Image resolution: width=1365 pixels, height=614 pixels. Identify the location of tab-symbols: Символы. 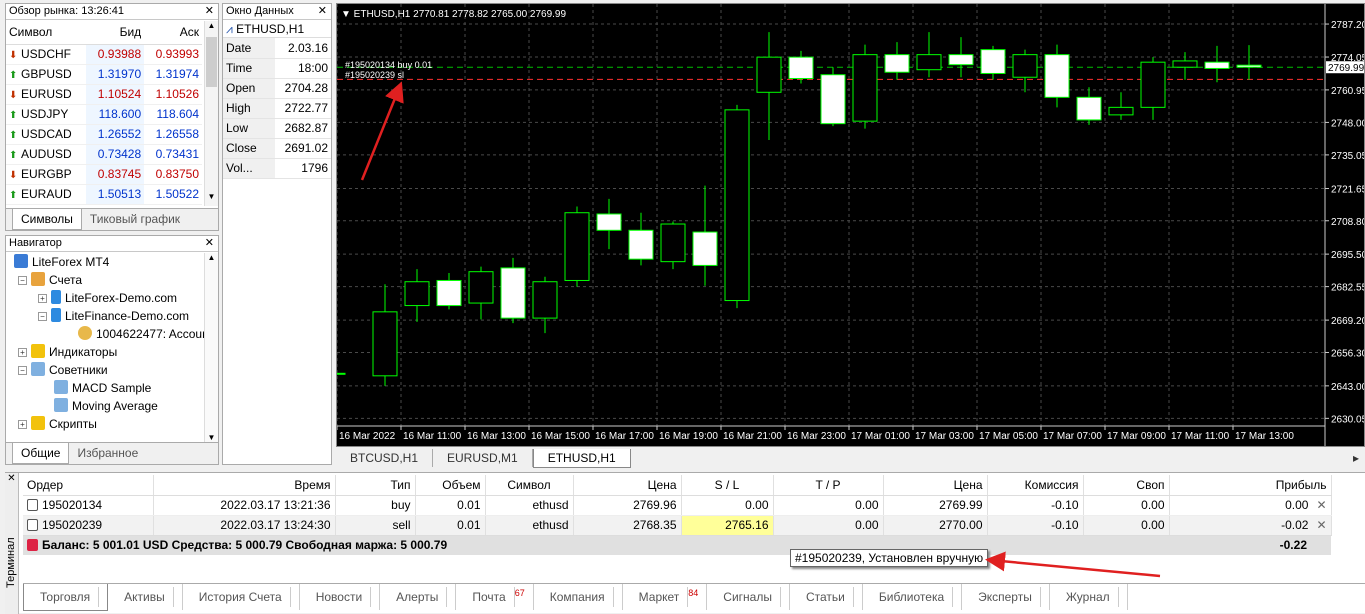
(47, 219).